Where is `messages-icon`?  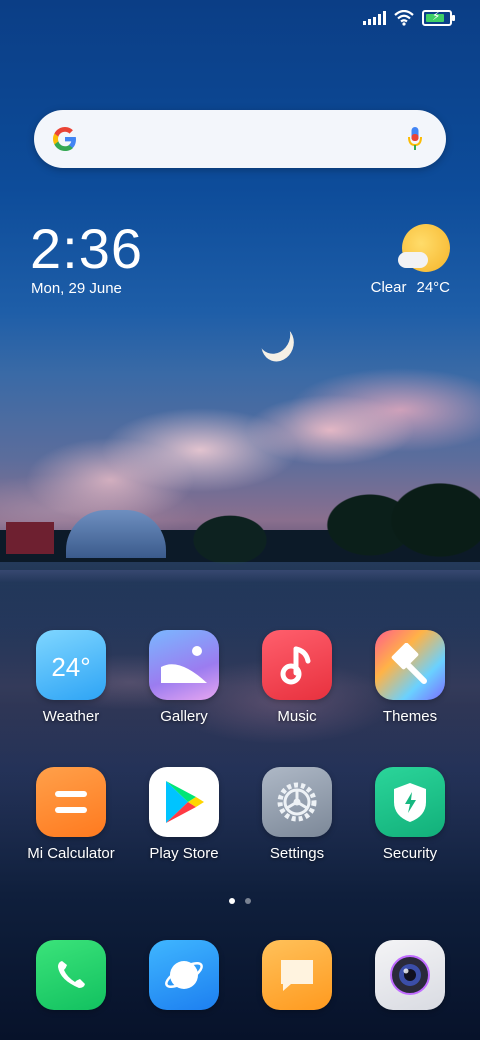 messages-icon is located at coordinates (297, 975).